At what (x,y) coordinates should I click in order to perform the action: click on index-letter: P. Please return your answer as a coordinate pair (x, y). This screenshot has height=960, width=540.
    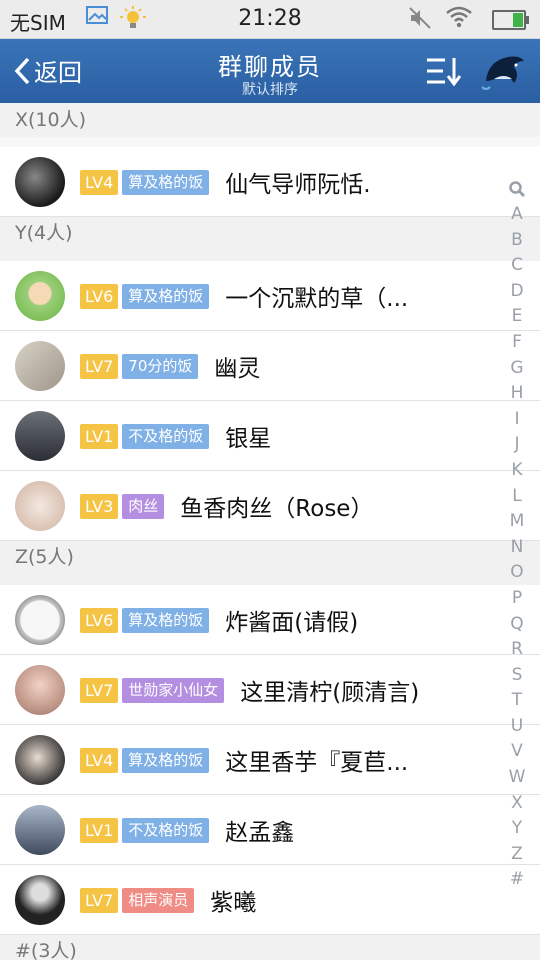
    Looking at the image, I should click on (517, 599).